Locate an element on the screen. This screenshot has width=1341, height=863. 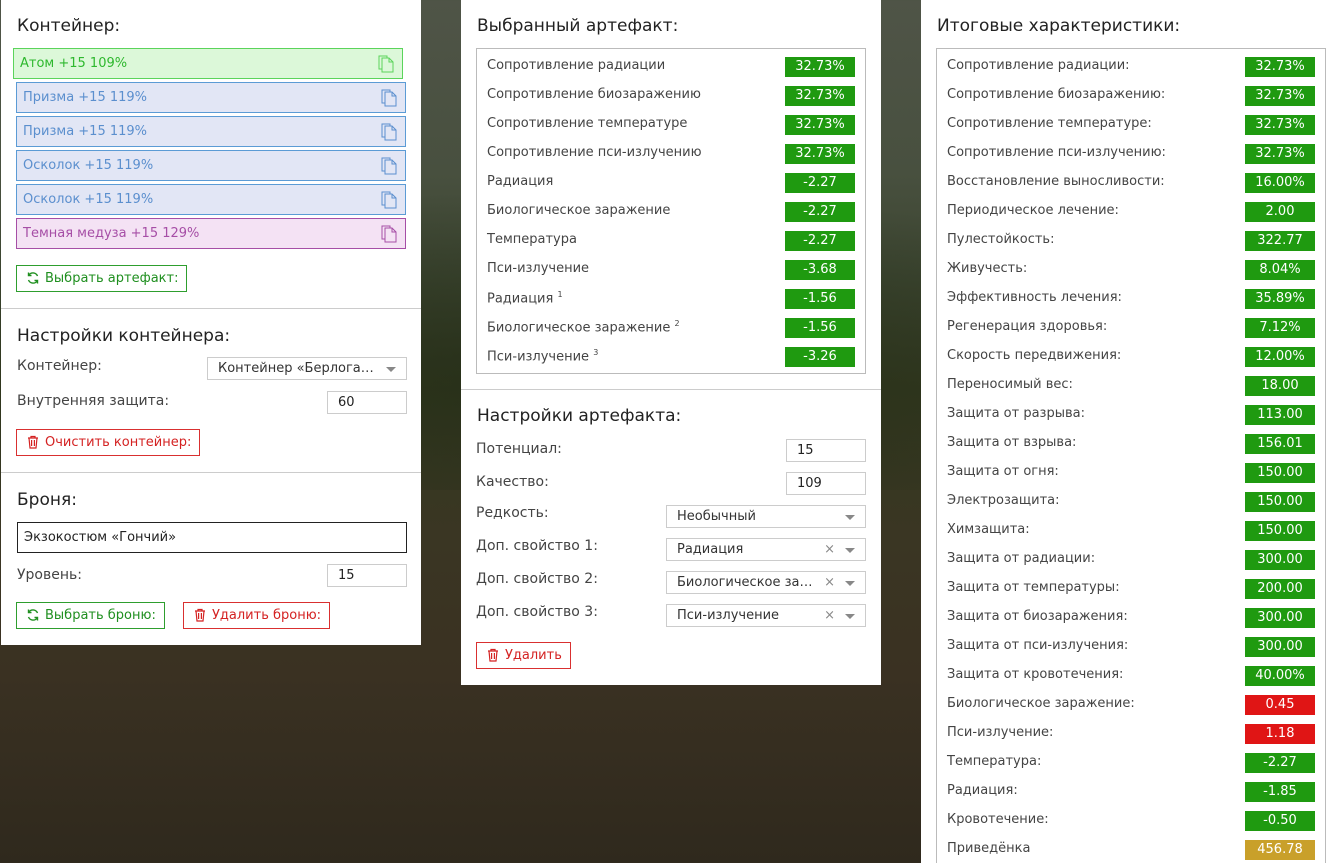
stat-row: Температура: -2.27 is located at coordinates (1132, 764).